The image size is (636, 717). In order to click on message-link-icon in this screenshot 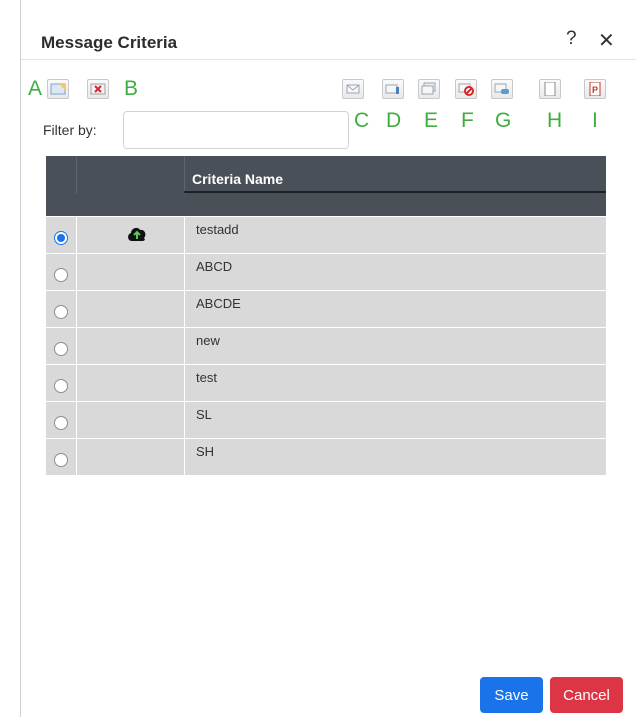, I will do `click(501, 88)`.